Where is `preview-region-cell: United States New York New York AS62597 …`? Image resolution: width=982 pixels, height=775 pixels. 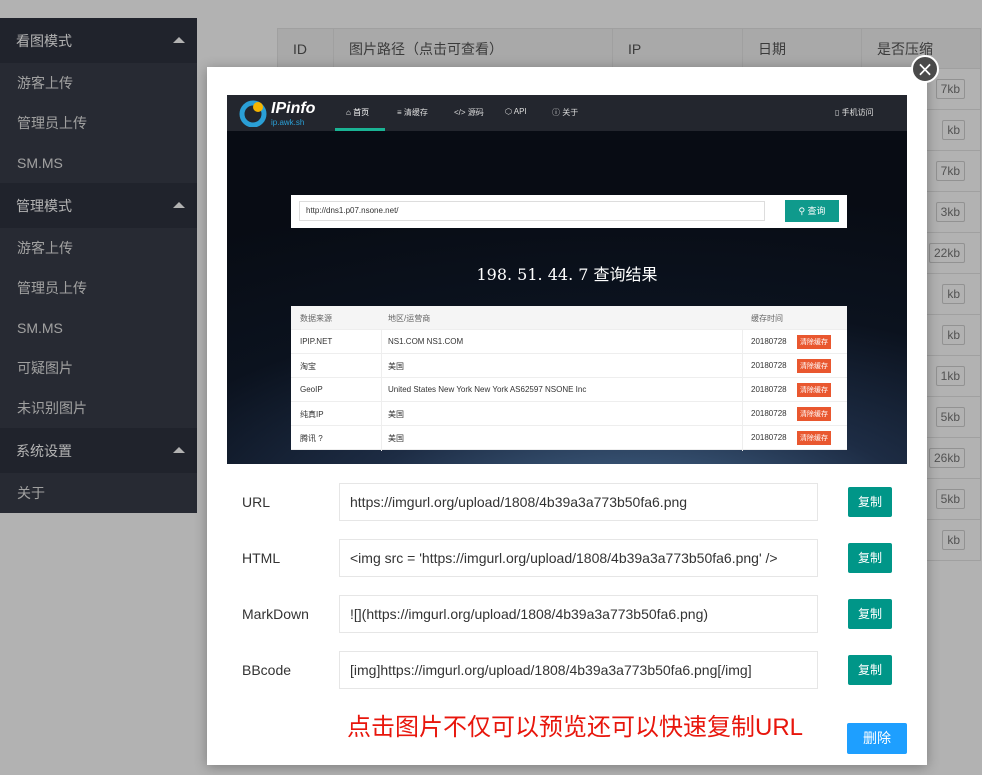 preview-region-cell: United States New York New York AS62597 … is located at coordinates (487, 389).